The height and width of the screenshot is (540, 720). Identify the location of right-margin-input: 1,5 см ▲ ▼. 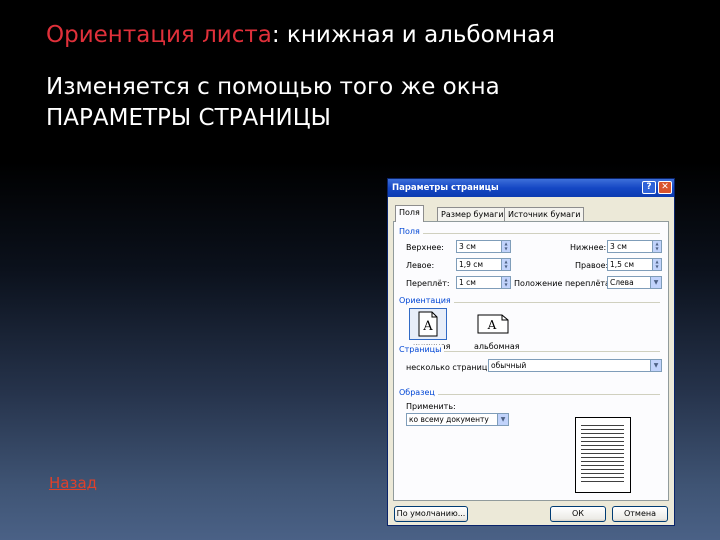
(634, 264).